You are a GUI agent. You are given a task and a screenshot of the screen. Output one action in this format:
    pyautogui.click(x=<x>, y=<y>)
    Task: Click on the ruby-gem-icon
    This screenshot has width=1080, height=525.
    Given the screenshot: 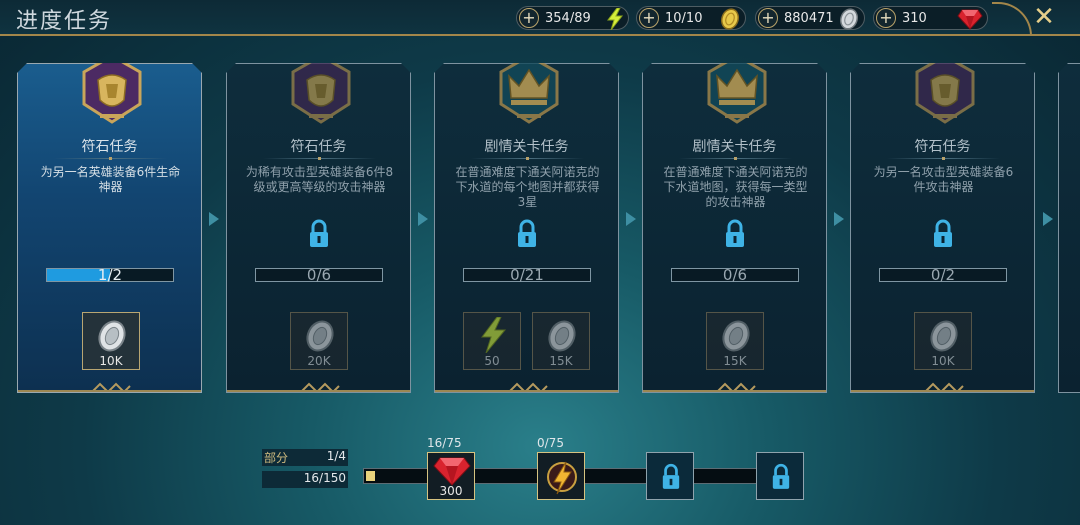 What is the action you would take?
    pyautogui.click(x=970, y=19)
    